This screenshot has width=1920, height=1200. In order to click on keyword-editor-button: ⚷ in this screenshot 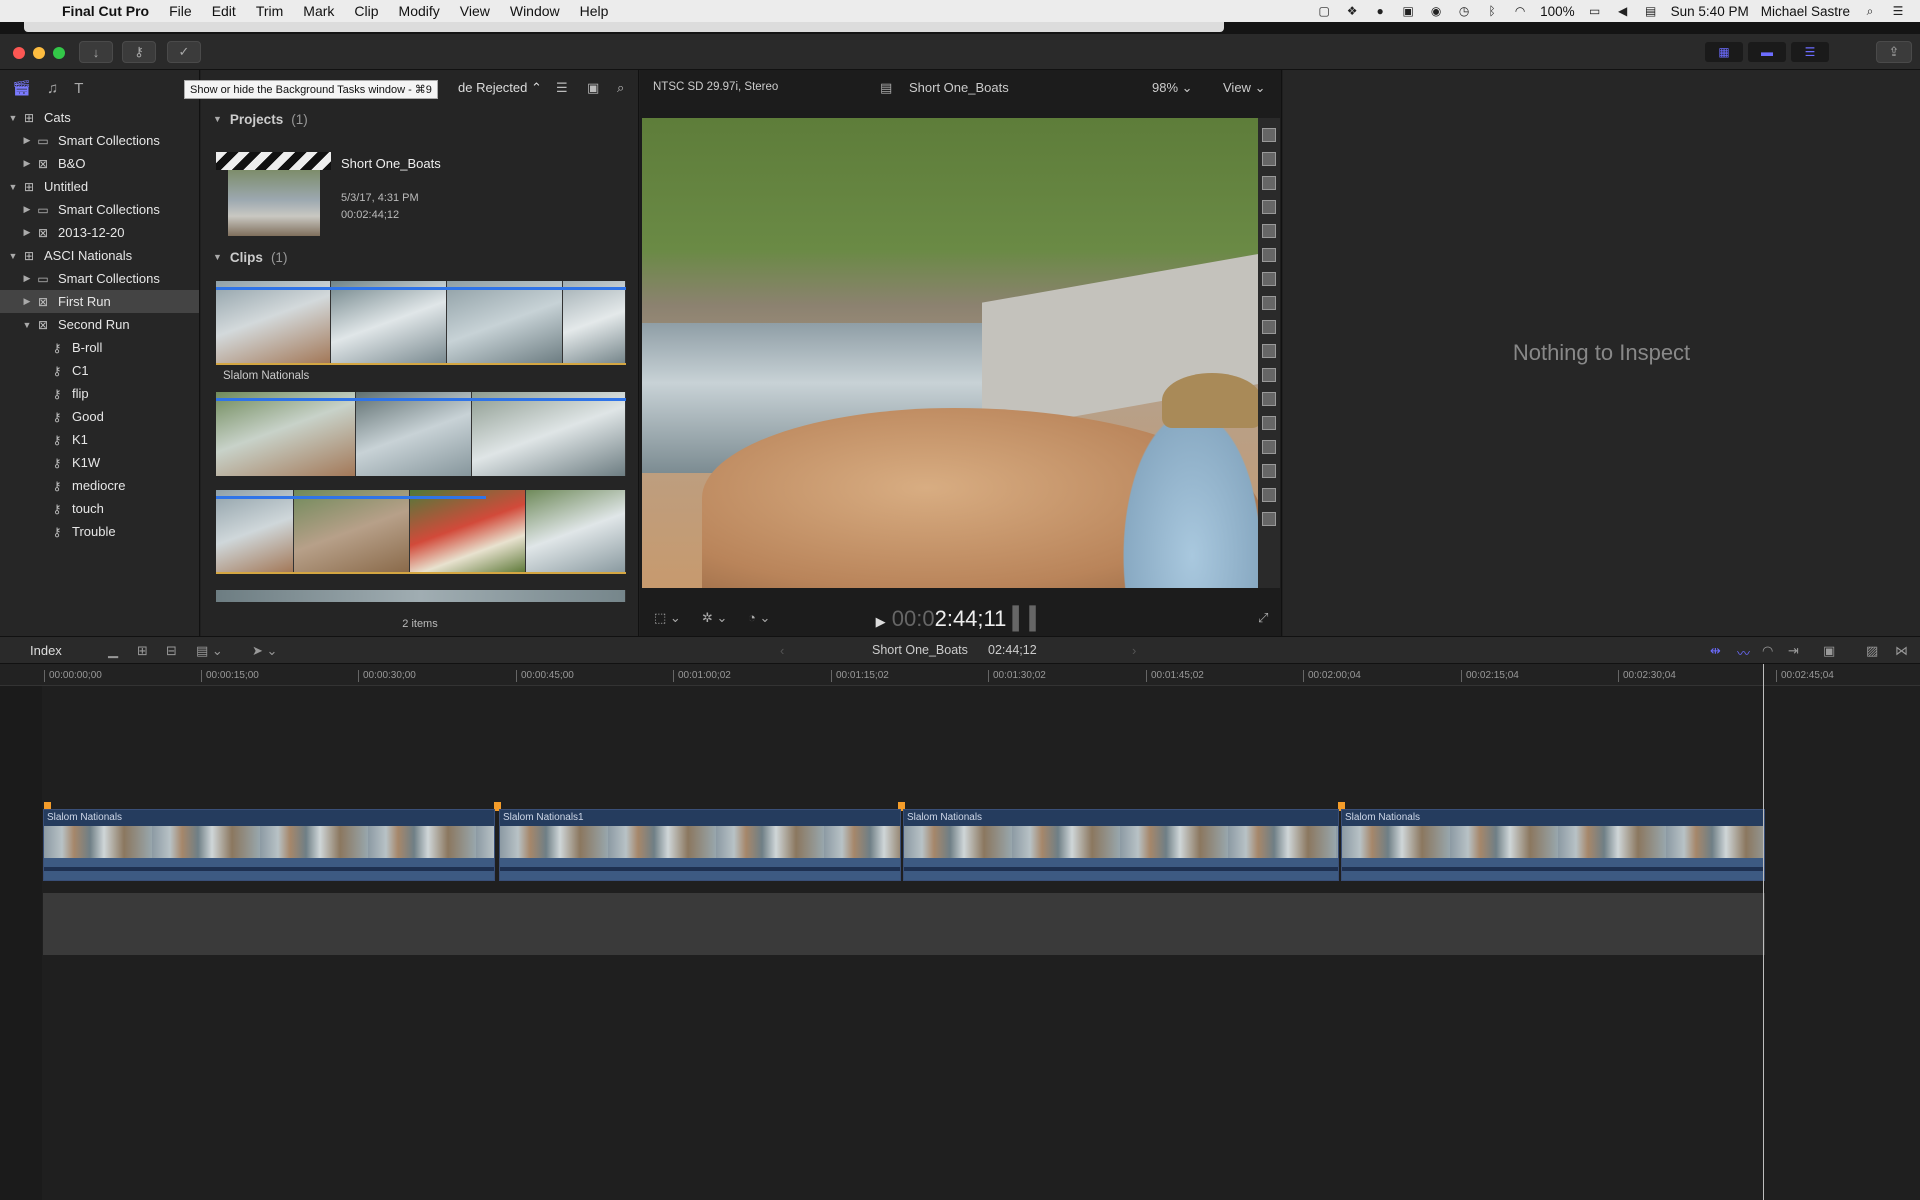, I will do `click(139, 52)`.